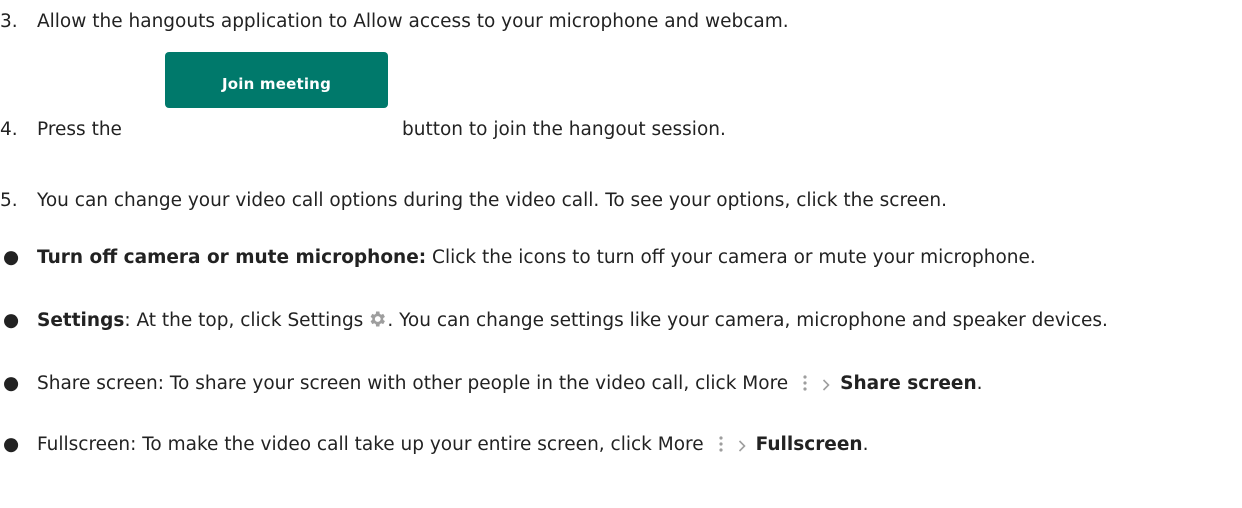 Image resolution: width=1242 pixels, height=508 pixels. Describe the element at coordinates (232, 257) in the screenshot. I see `bullet-title: Turn off camera or mute microphone:` at that location.